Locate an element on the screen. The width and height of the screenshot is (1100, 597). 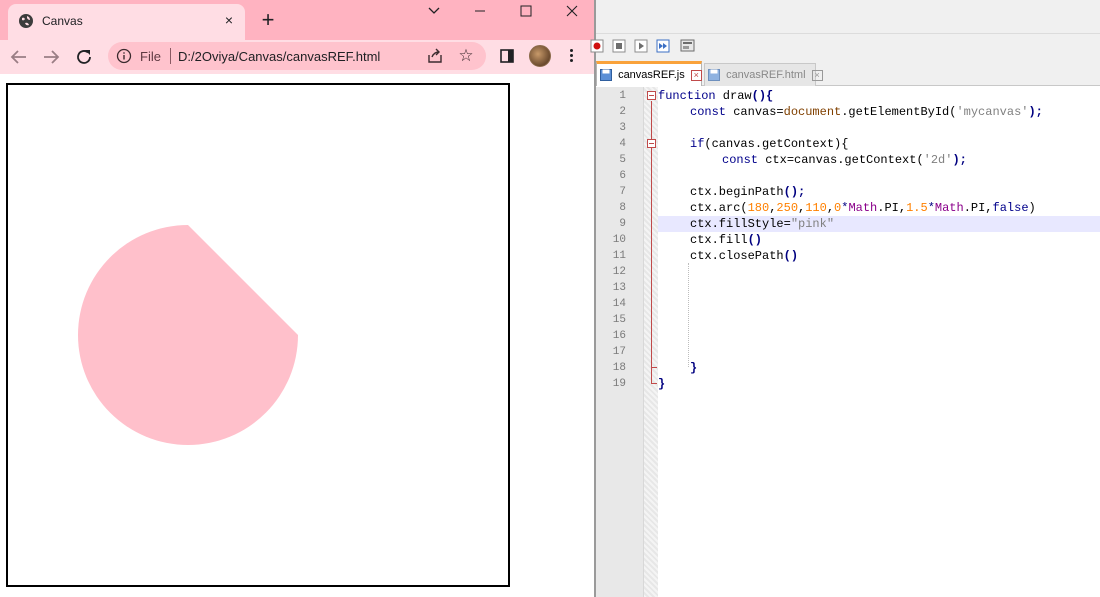
line-number: 18 is located at coordinates (619, 368).